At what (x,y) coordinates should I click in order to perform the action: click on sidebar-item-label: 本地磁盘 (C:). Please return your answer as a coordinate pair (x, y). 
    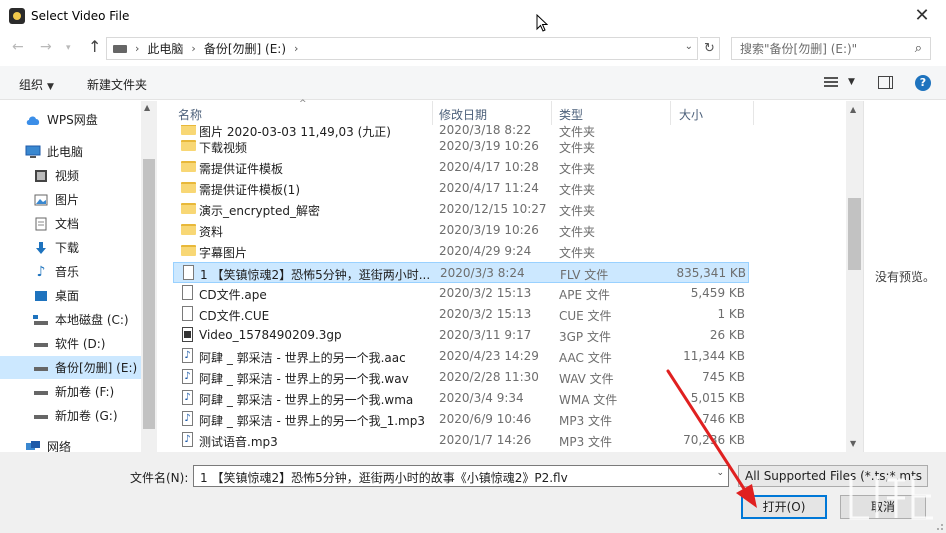
    Looking at the image, I should click on (92, 320).